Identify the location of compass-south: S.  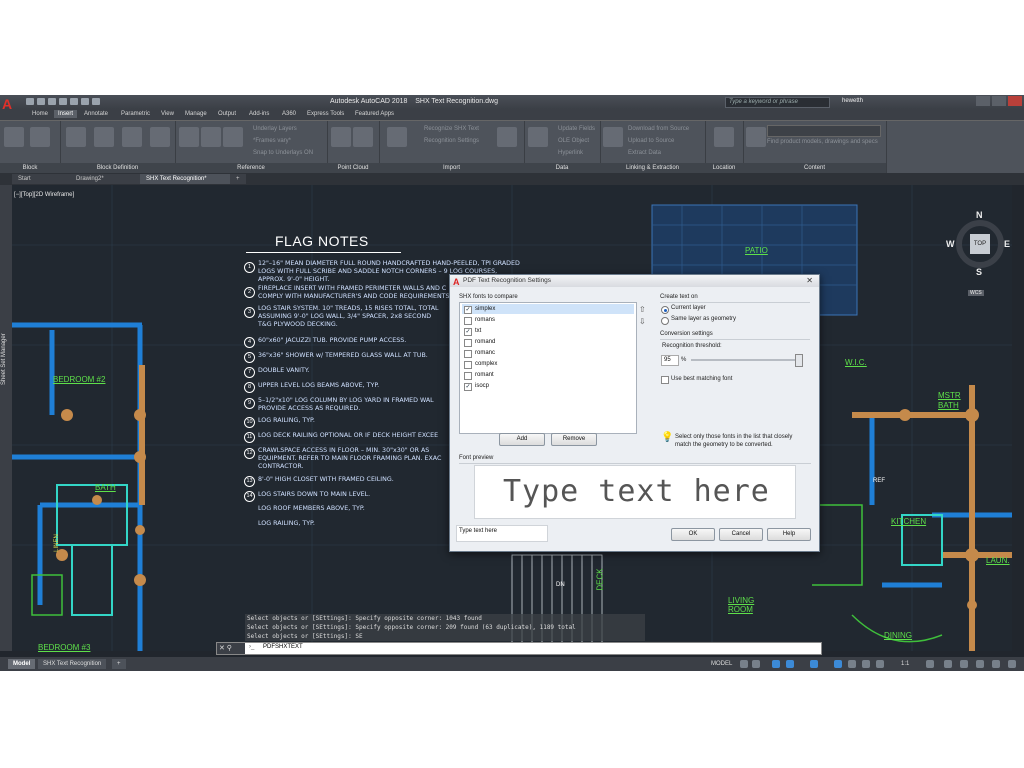
(979, 272).